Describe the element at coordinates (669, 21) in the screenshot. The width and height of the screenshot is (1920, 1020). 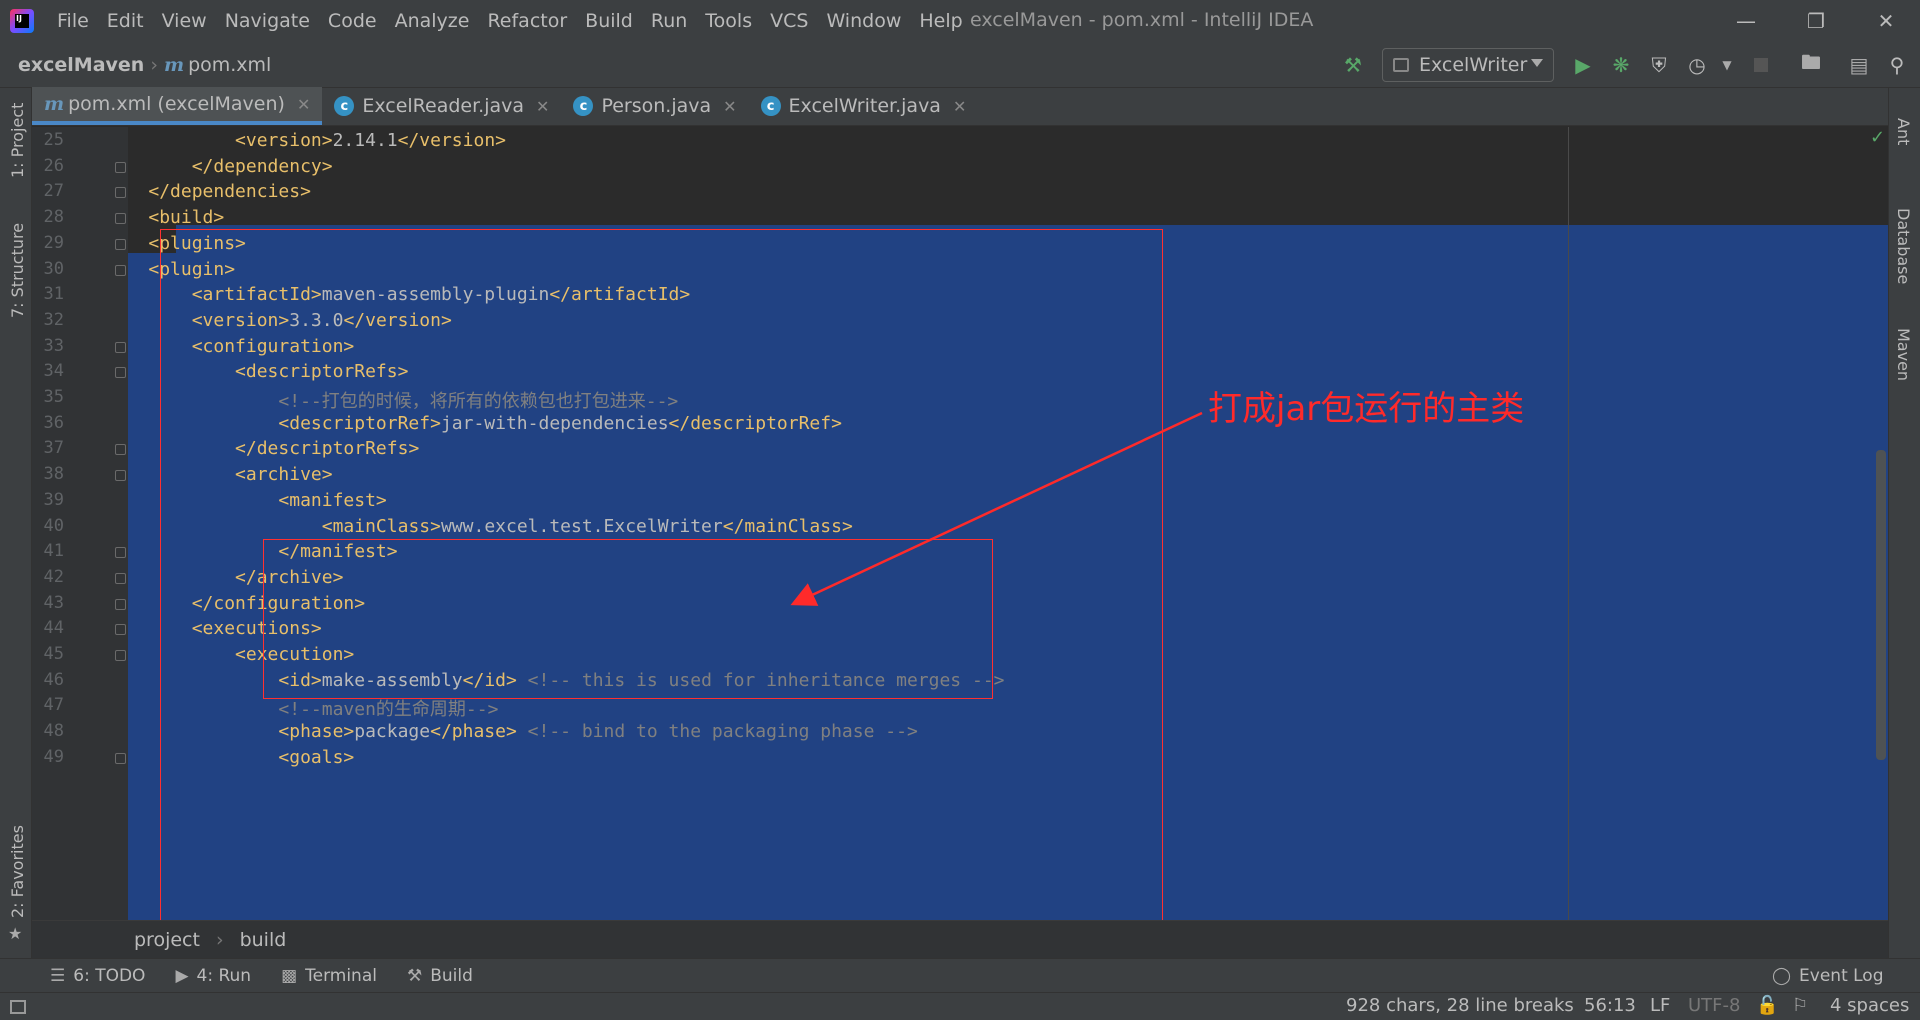
I see `menu-run: Run` at that location.